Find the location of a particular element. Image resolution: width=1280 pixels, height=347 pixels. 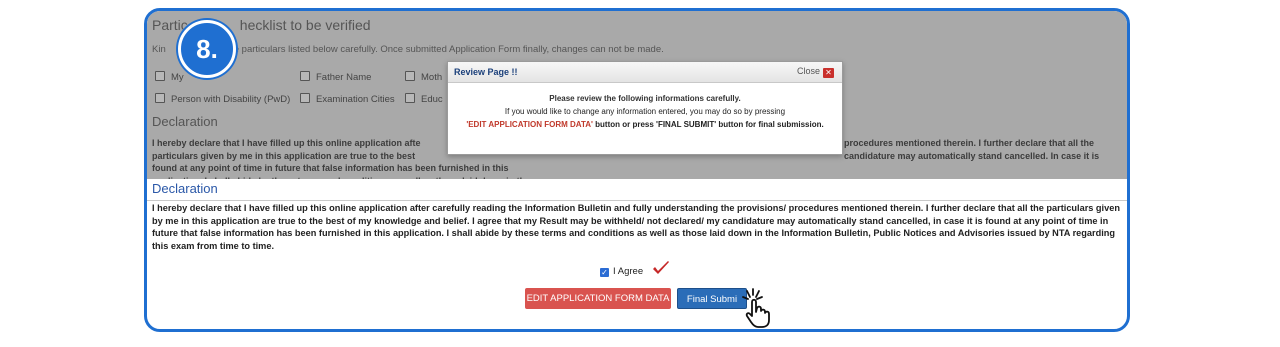

agree-label: I Agree is located at coordinates (628, 271).